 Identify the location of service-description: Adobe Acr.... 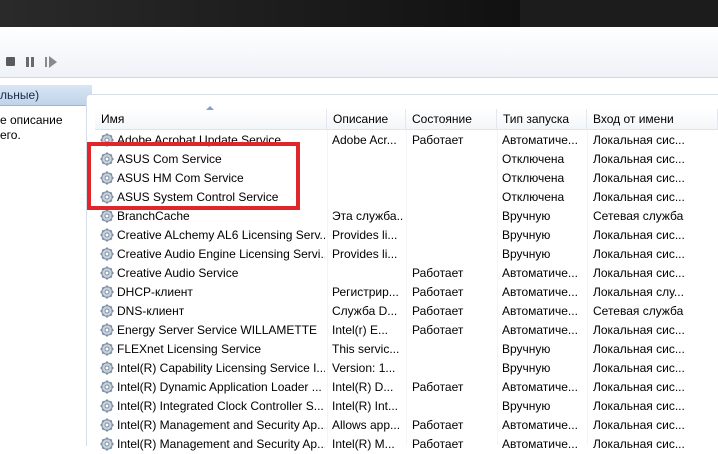
(364, 140).